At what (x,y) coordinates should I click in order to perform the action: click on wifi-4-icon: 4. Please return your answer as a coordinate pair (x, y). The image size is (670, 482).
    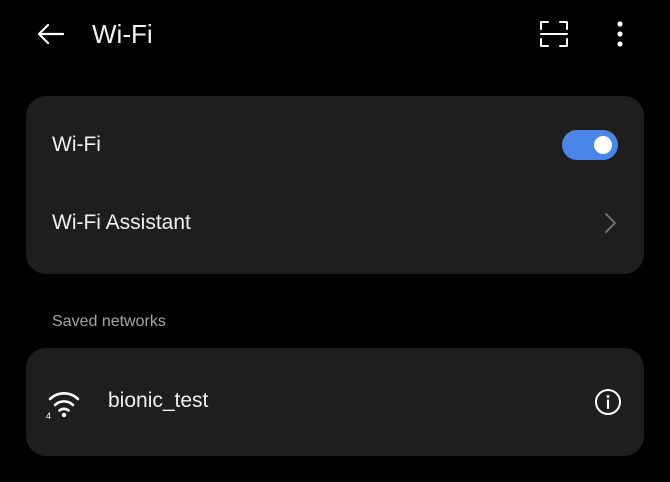
    Looking at the image, I should click on (63, 406).